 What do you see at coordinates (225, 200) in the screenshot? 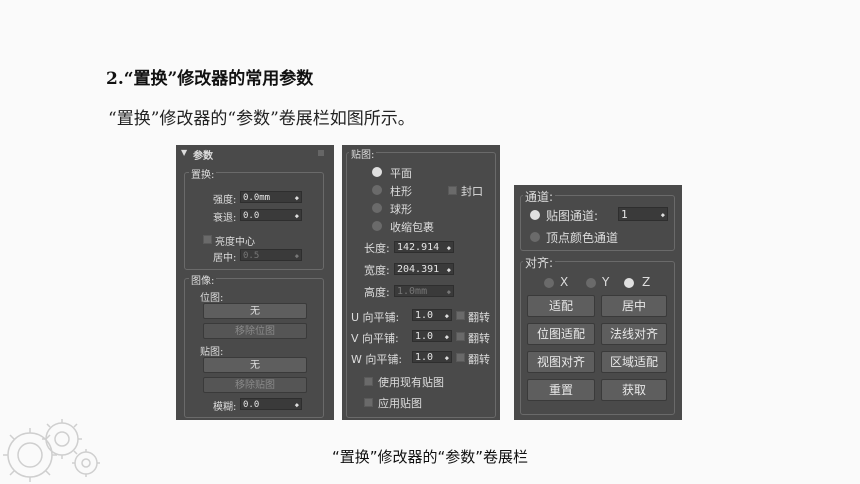
I see `strength-label: 强度:` at bounding box center [225, 200].